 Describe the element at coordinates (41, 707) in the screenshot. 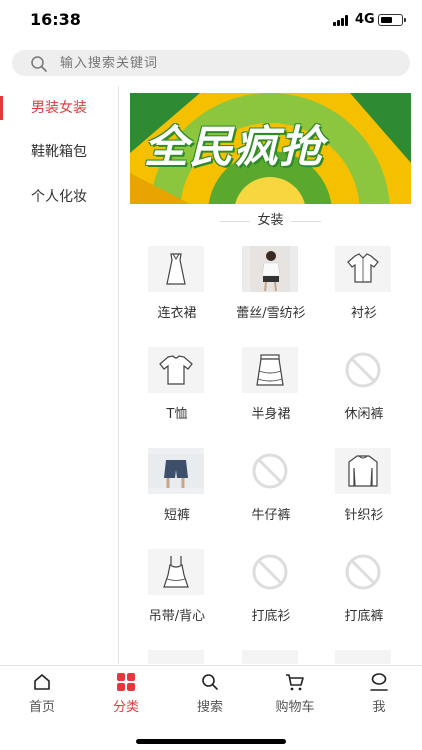

I see `tab-label: 首页` at that location.